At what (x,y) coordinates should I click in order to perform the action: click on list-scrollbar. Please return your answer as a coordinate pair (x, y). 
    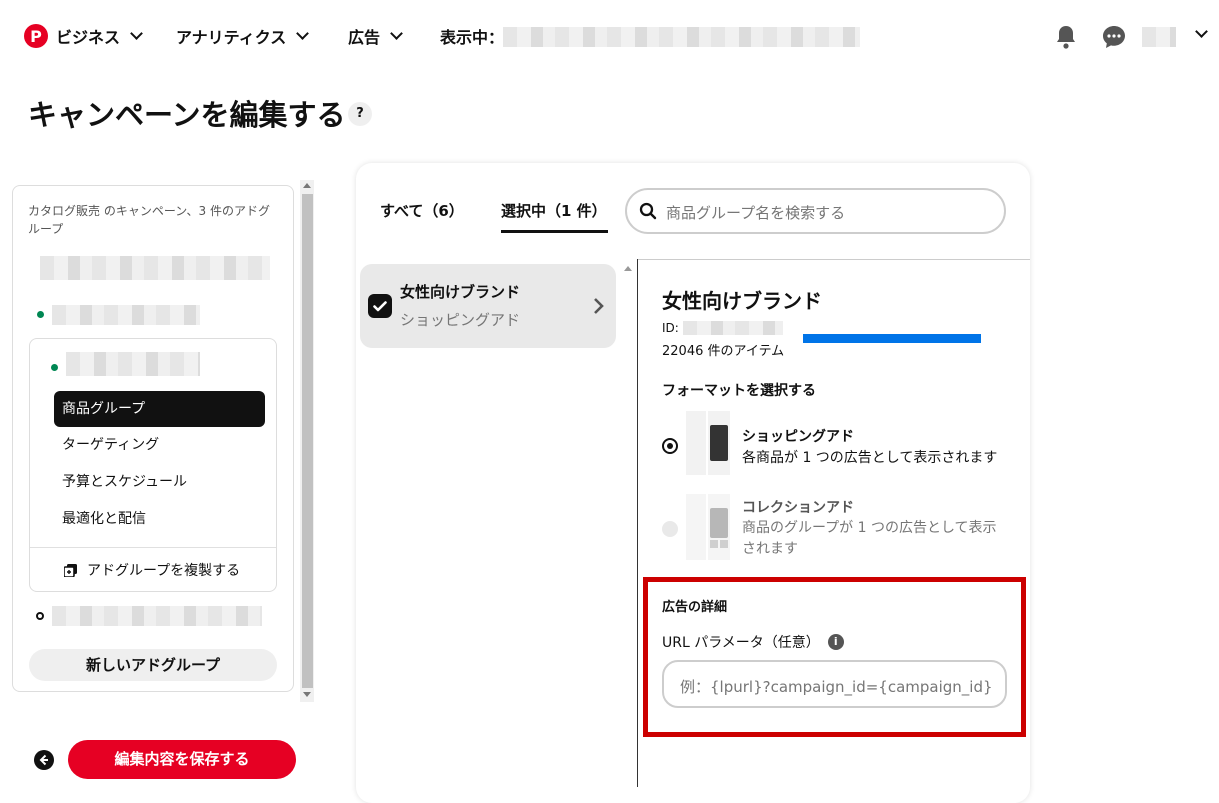
    Looking at the image, I should click on (628, 522).